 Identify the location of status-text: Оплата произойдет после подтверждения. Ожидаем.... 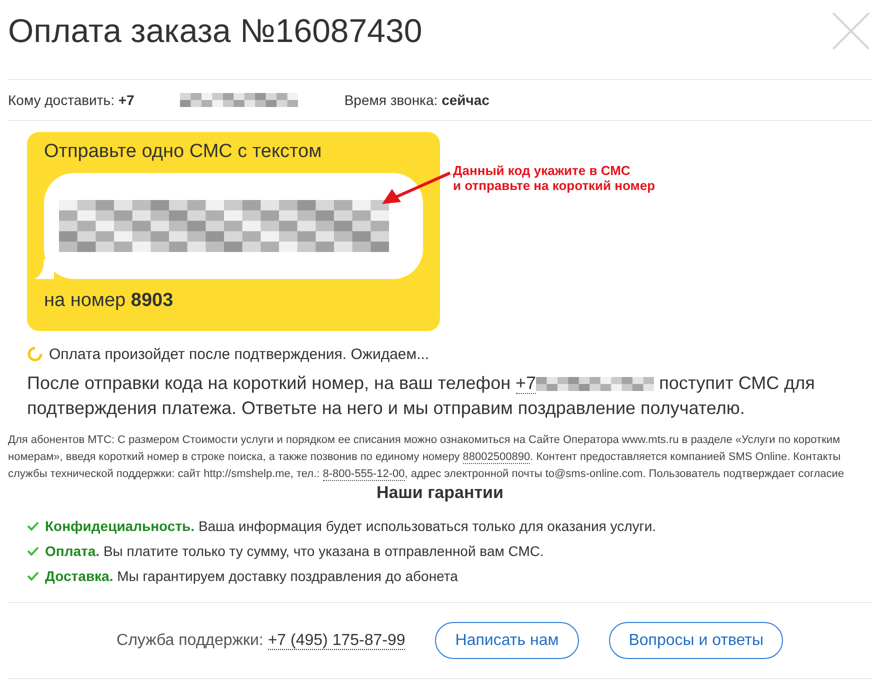
(239, 354).